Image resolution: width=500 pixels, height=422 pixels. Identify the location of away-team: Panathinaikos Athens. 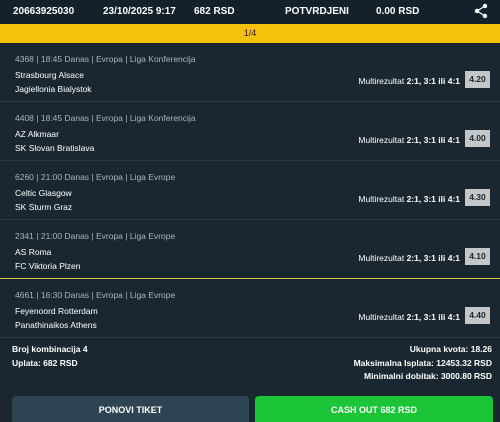
(56, 325).